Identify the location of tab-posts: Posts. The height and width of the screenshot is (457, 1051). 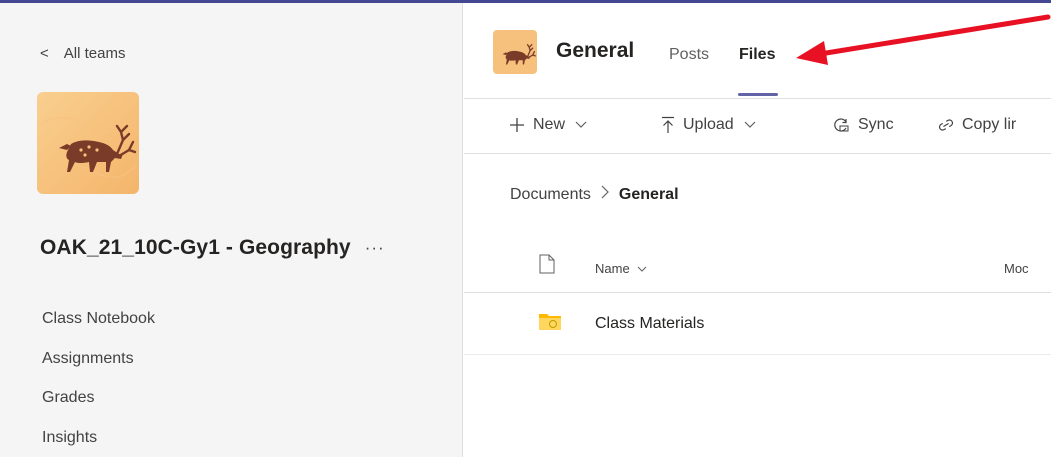
(689, 55).